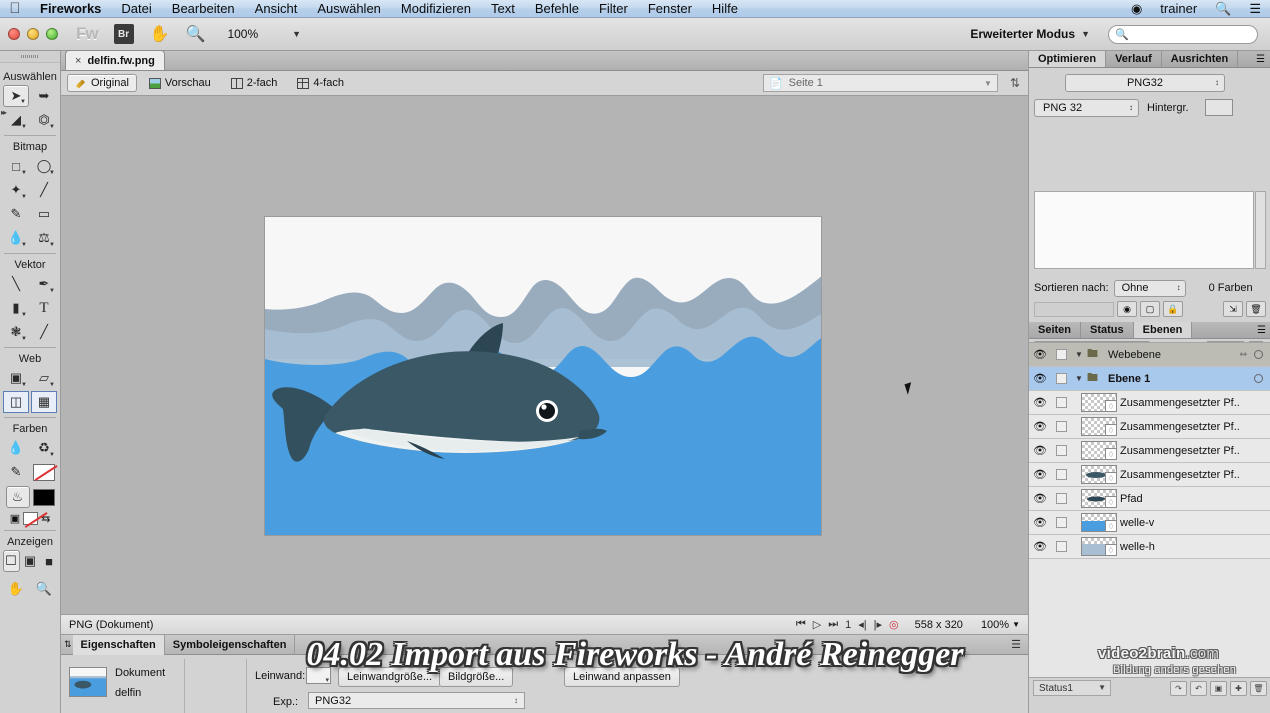 The image size is (1270, 713). Describe the element at coordinates (196, 34) in the screenshot. I see `magnifier-icon: 🔍` at that location.